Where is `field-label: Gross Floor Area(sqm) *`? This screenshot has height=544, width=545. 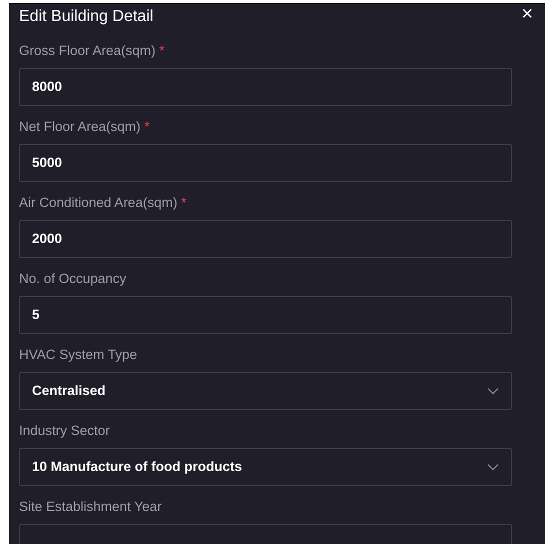 field-label: Gross Floor Area(sqm) * is located at coordinates (92, 51).